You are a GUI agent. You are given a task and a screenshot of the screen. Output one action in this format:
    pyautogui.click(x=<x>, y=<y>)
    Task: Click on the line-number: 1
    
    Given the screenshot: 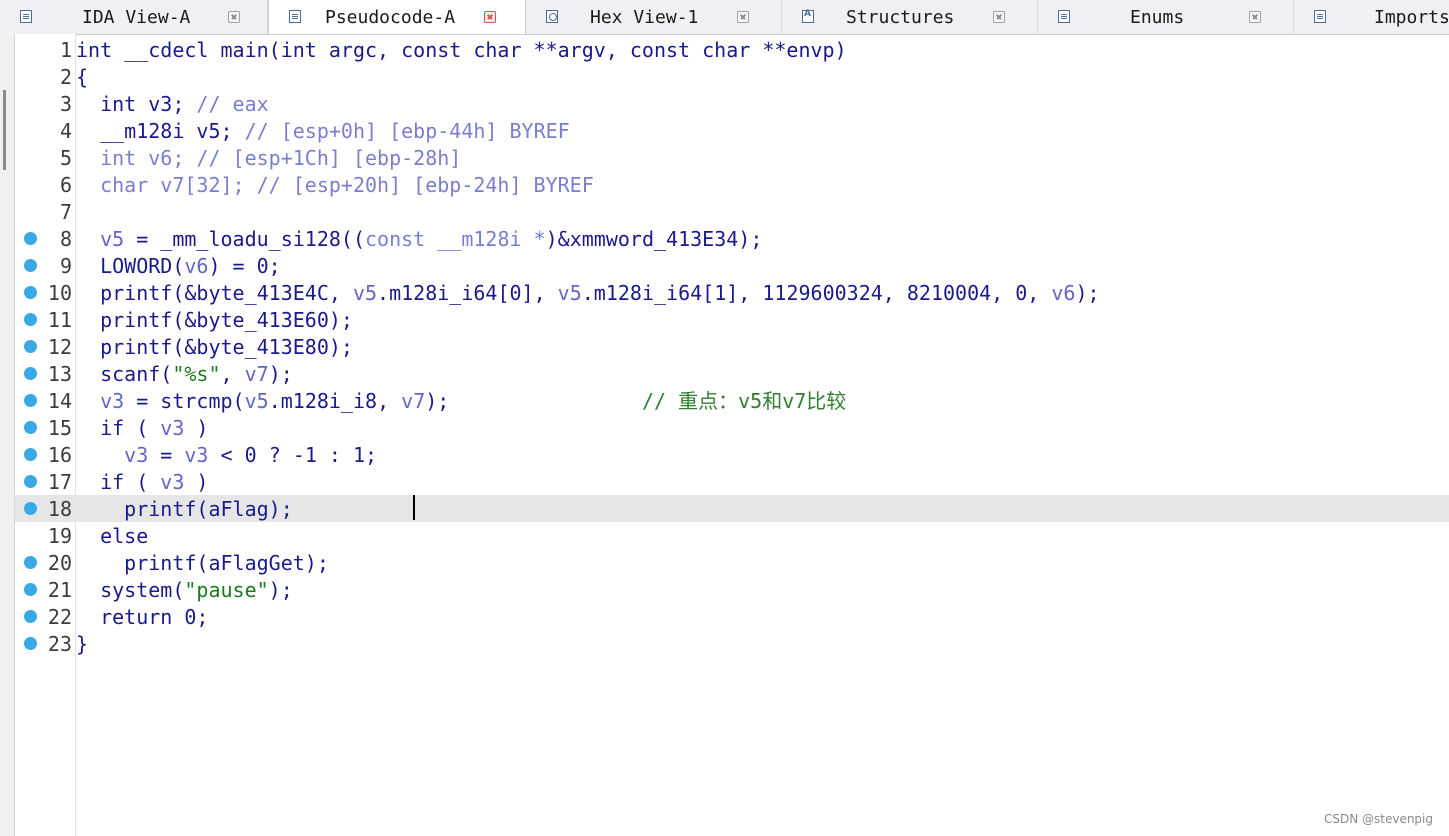 What is the action you would take?
    pyautogui.click(x=65, y=50)
    